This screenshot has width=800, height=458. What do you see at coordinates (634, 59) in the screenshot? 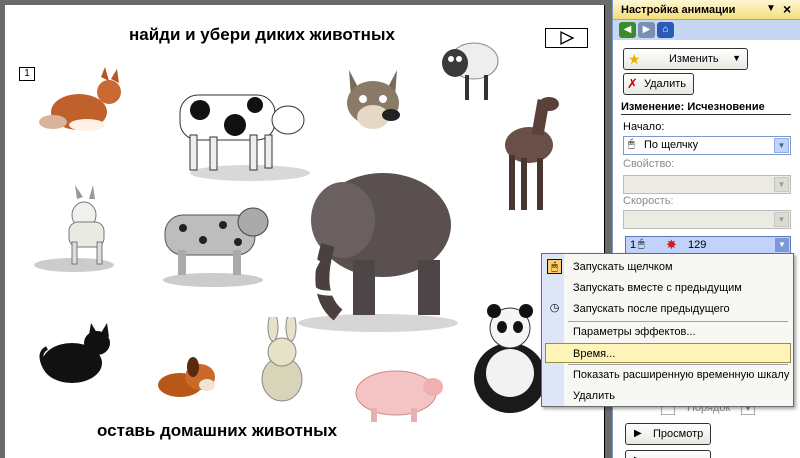
I see `star-icon: ★` at bounding box center [634, 59].